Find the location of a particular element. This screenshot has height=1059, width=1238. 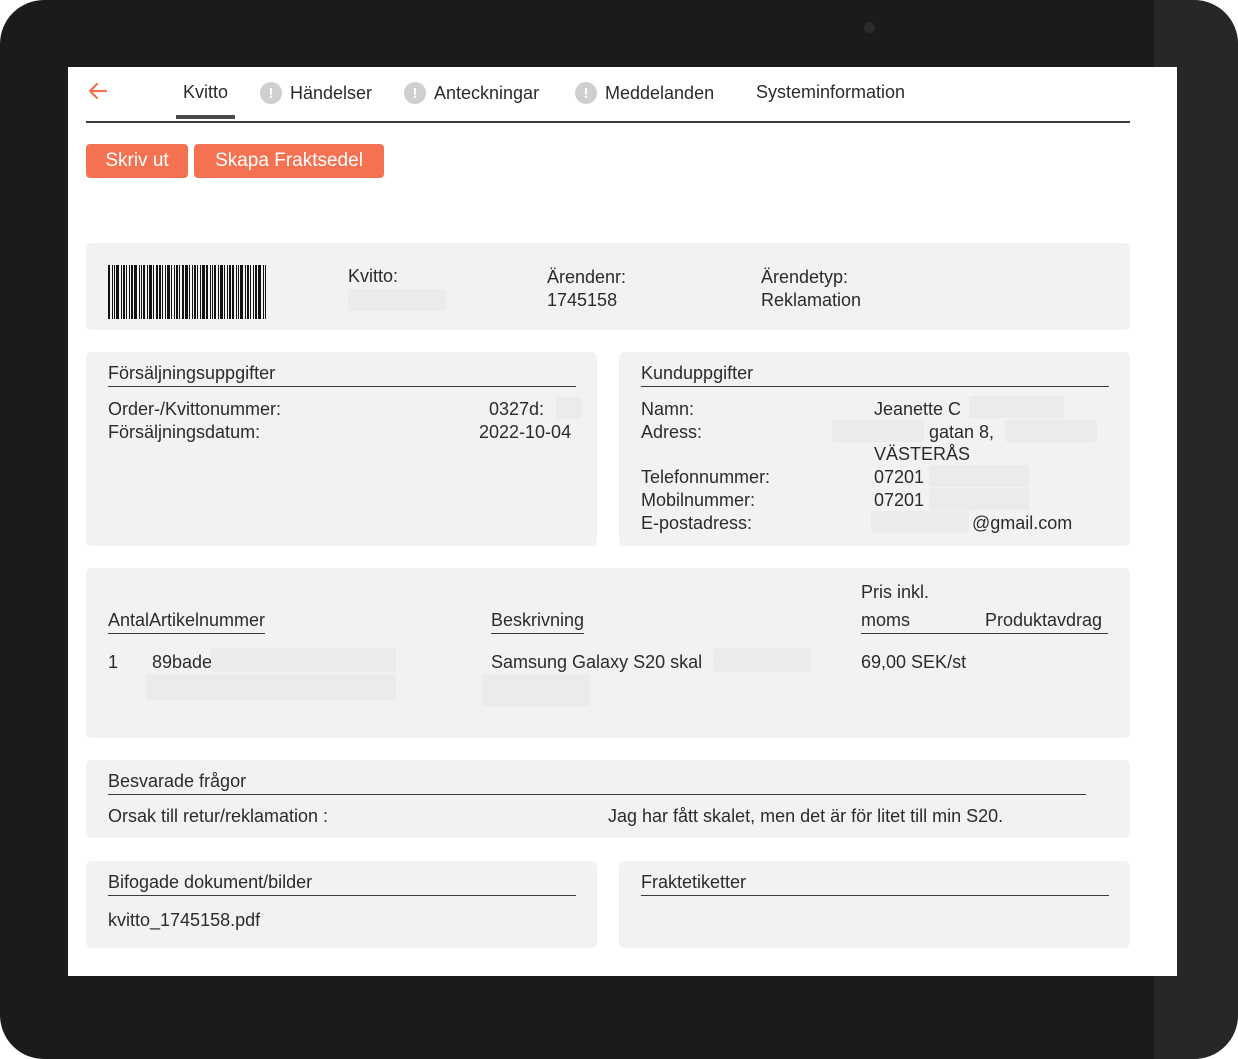

shipping-labels-title: Fraktetiketter is located at coordinates (875, 884).